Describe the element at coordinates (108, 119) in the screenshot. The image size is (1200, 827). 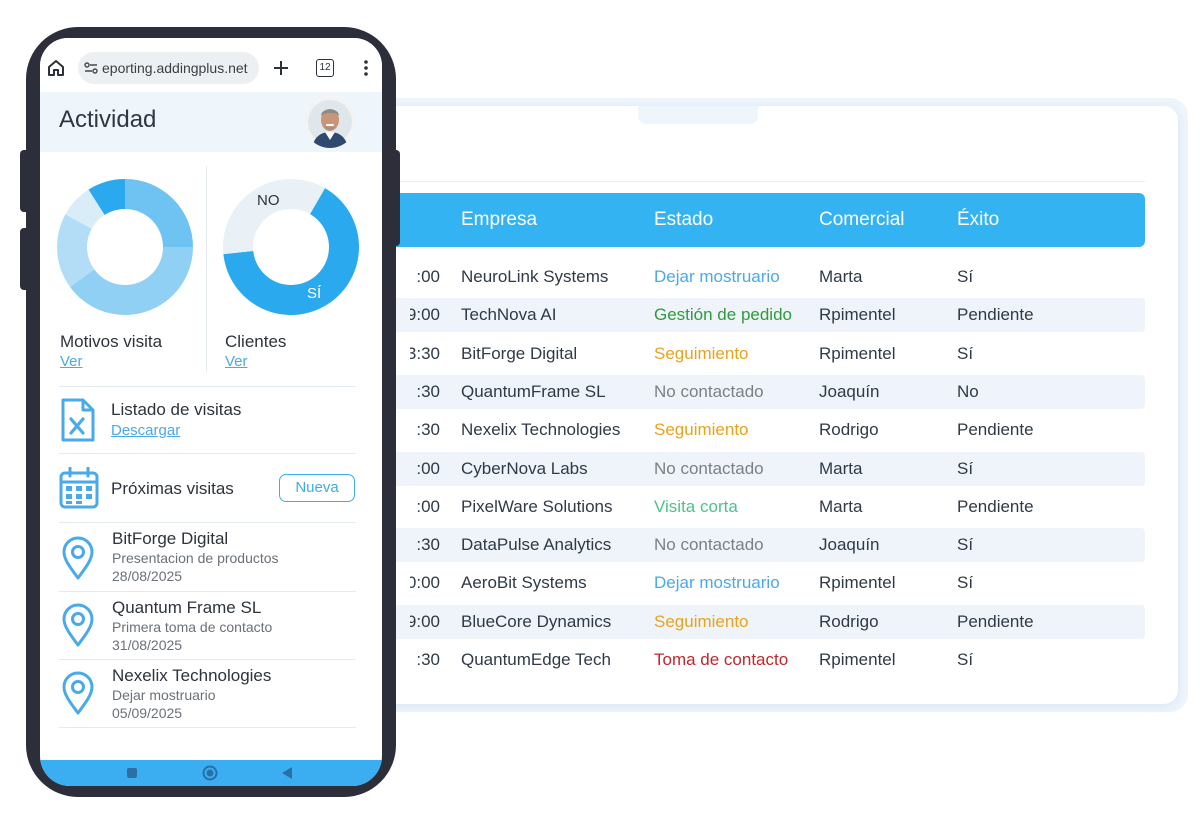
I see `page-title: Actividad` at that location.